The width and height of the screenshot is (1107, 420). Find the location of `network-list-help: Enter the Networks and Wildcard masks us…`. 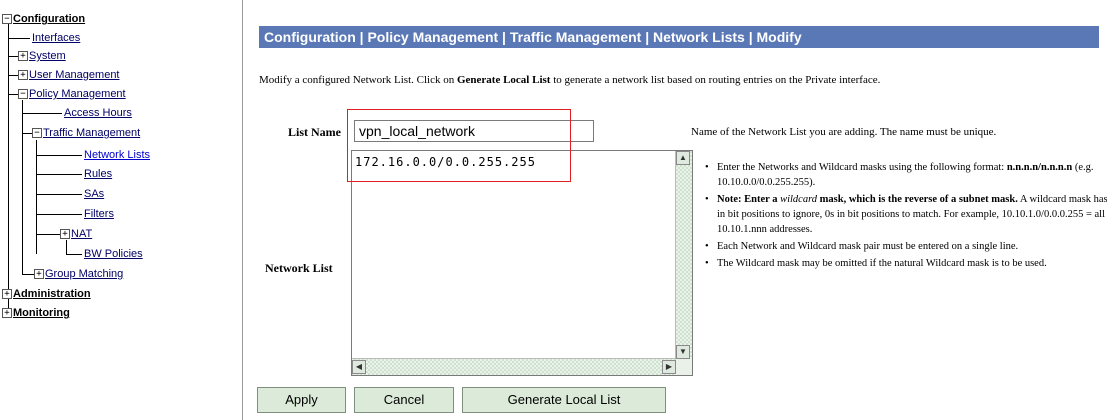

network-list-help: Enter the Networks and Wildcard masks us… is located at coordinates (899, 216).